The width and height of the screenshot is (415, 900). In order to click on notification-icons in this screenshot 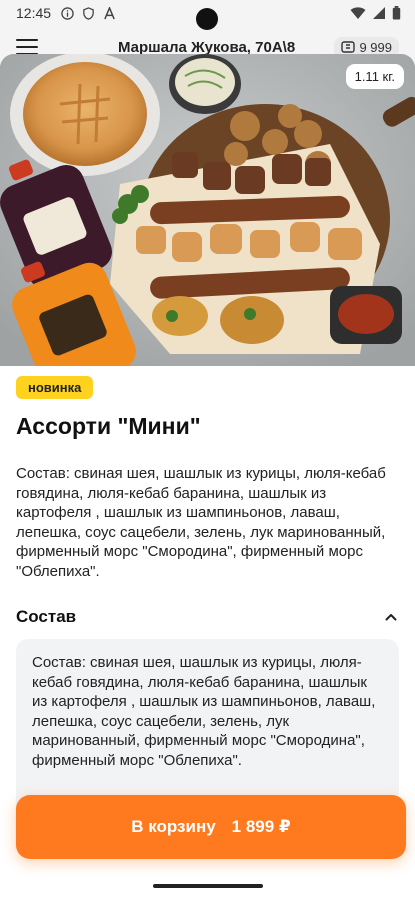, I will do `click(88, 13)`.